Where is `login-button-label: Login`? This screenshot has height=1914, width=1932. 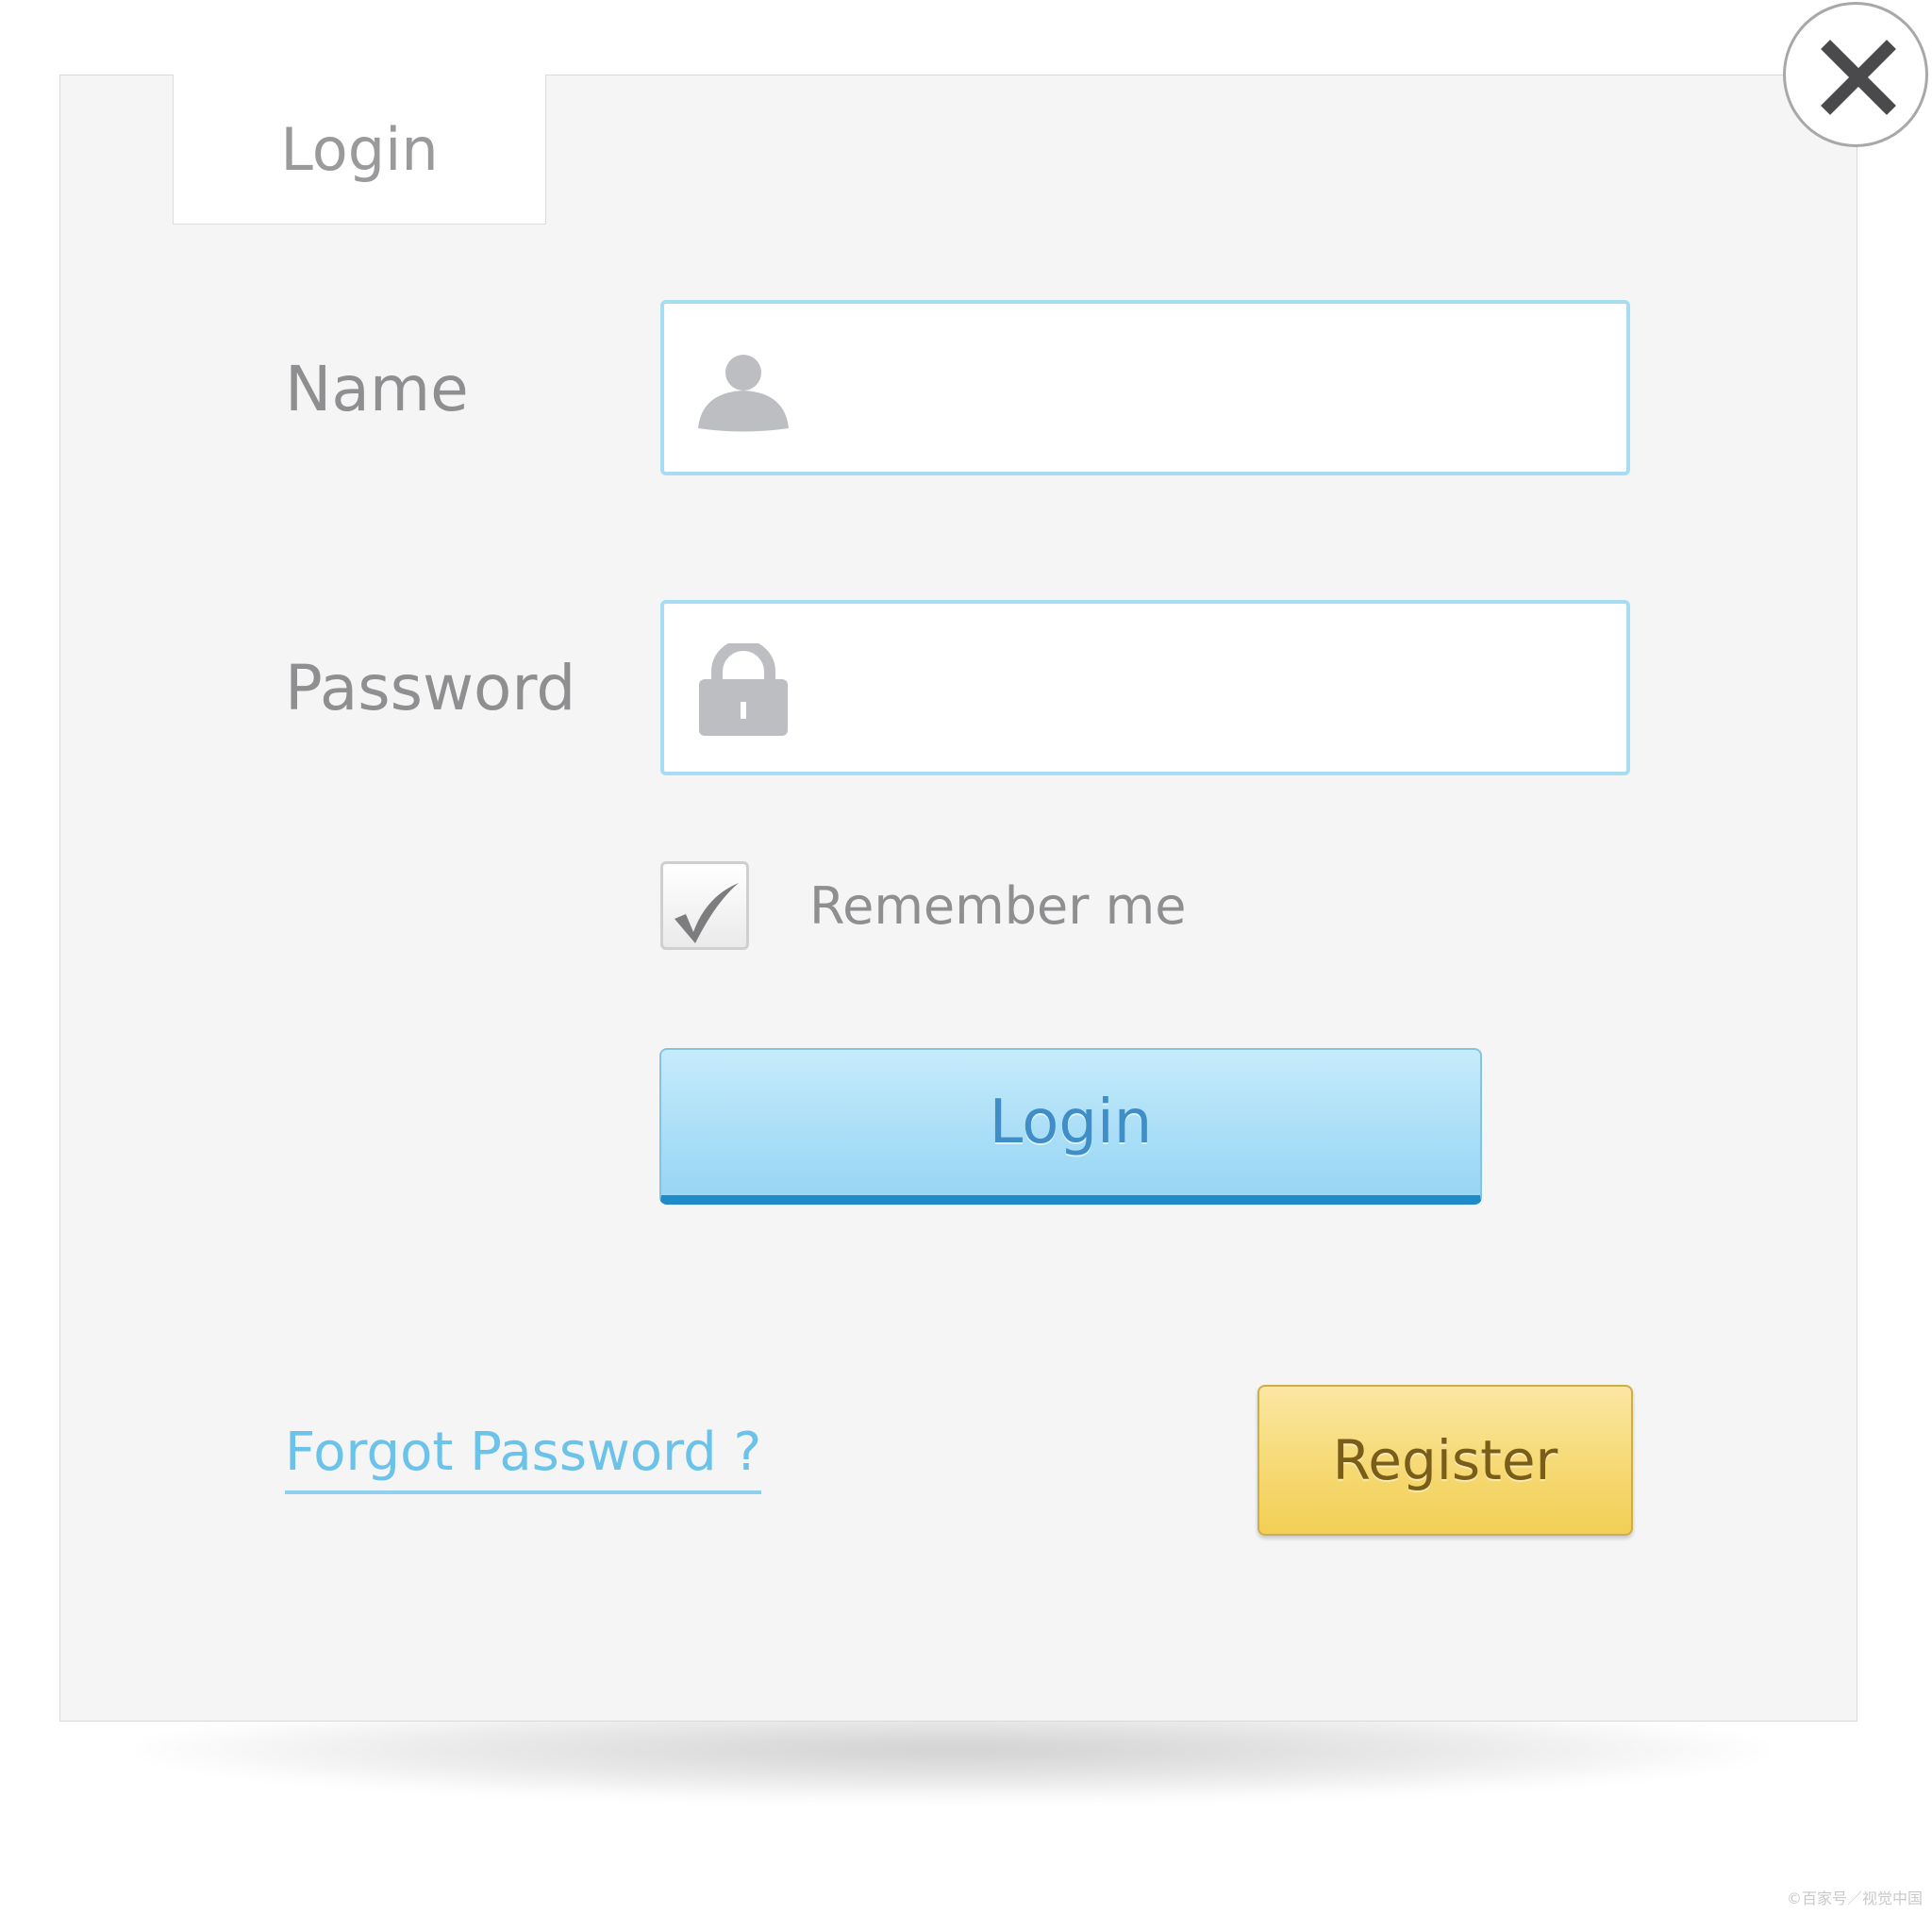 login-button-label: Login is located at coordinates (1071, 1122).